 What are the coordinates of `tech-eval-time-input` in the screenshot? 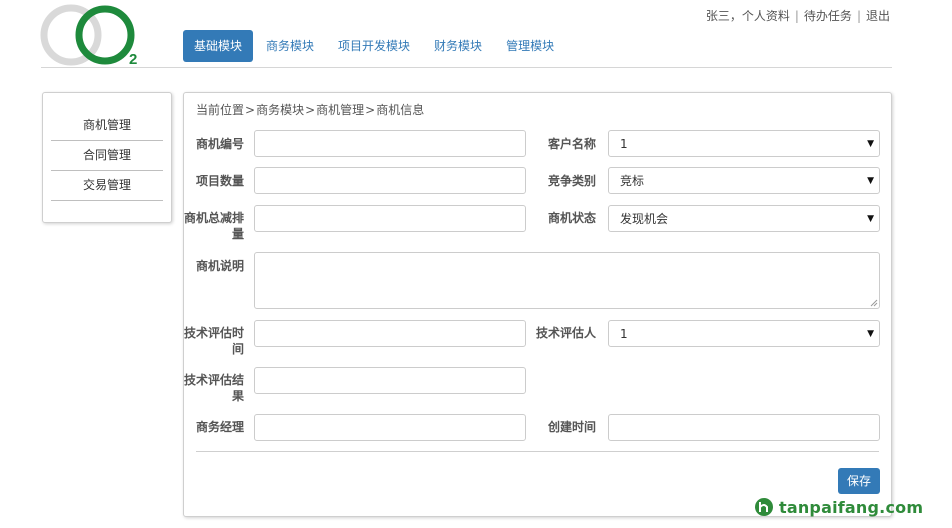 It's located at (390, 333).